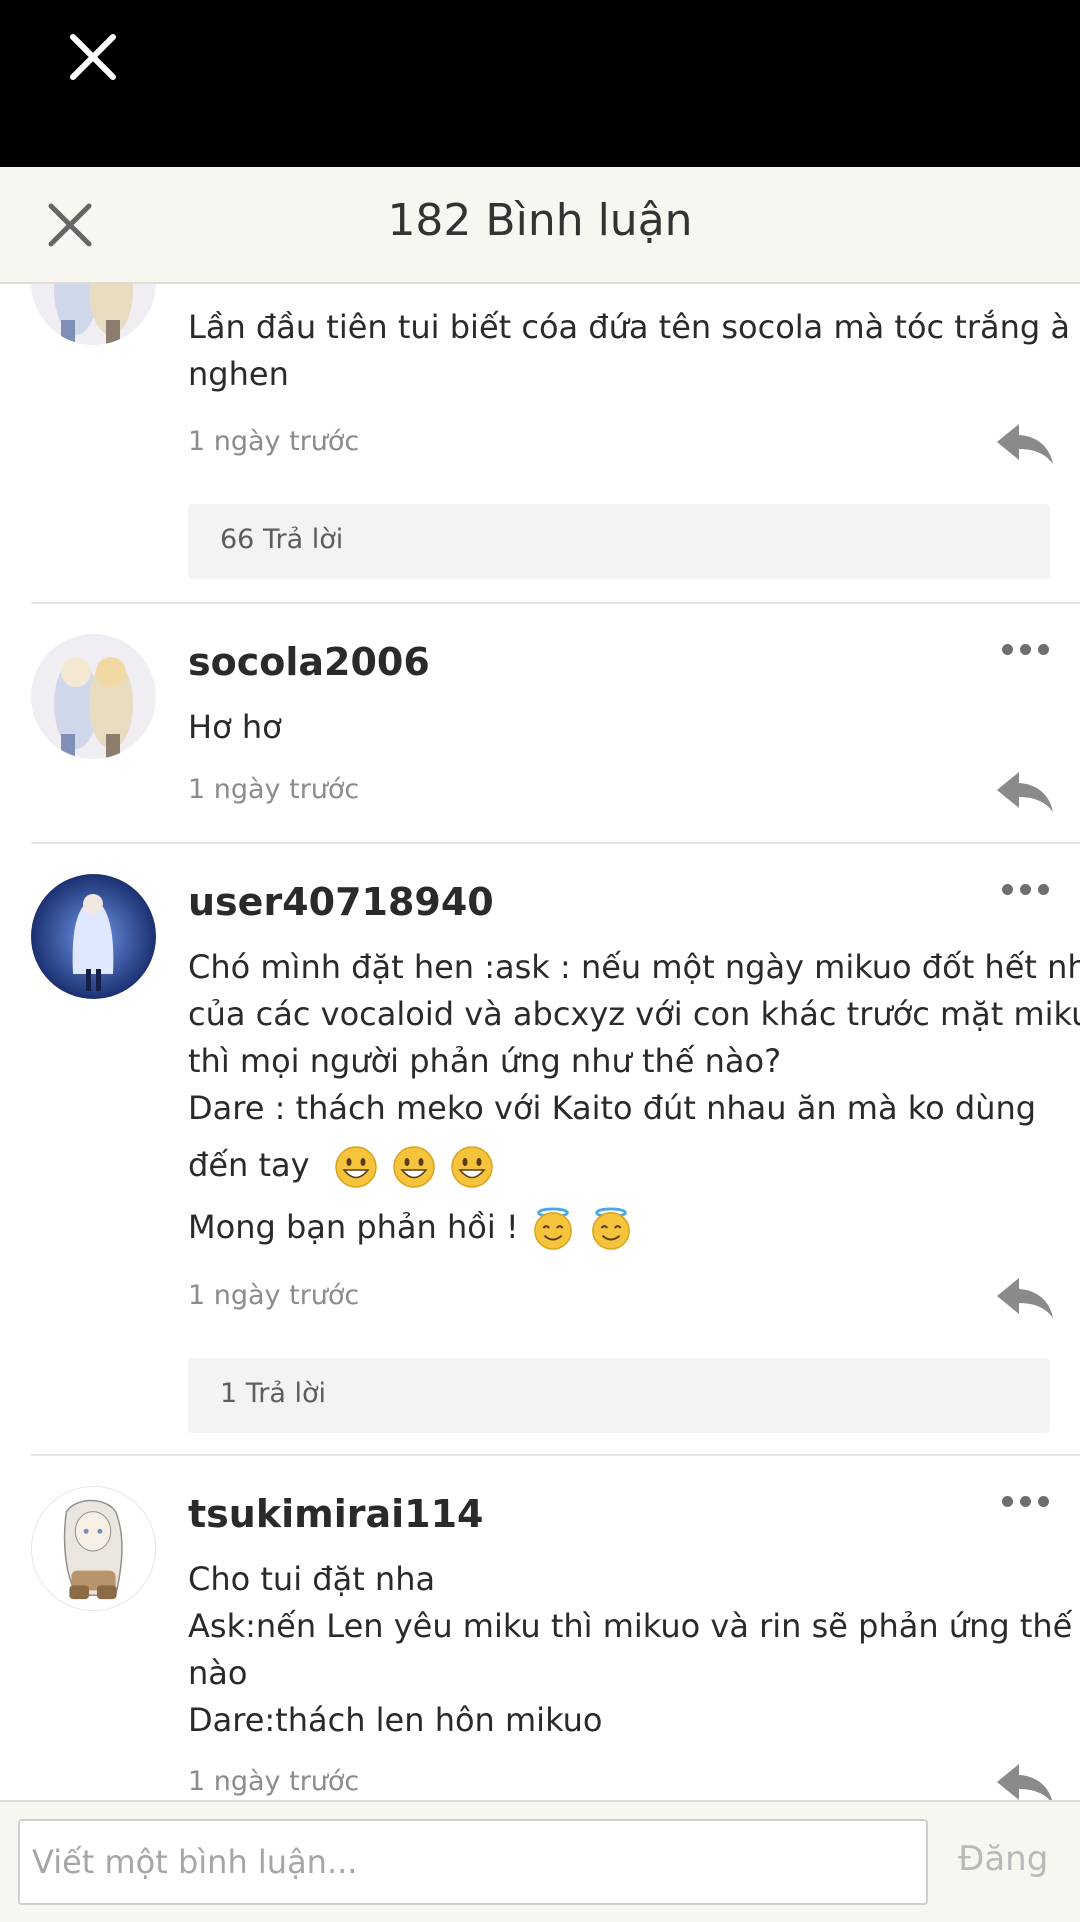 Image resolution: width=1080 pixels, height=1922 pixels. What do you see at coordinates (485, 1061) in the screenshot?
I see `comment-text-line: thì mọi người phản ứng như thế nào?` at bounding box center [485, 1061].